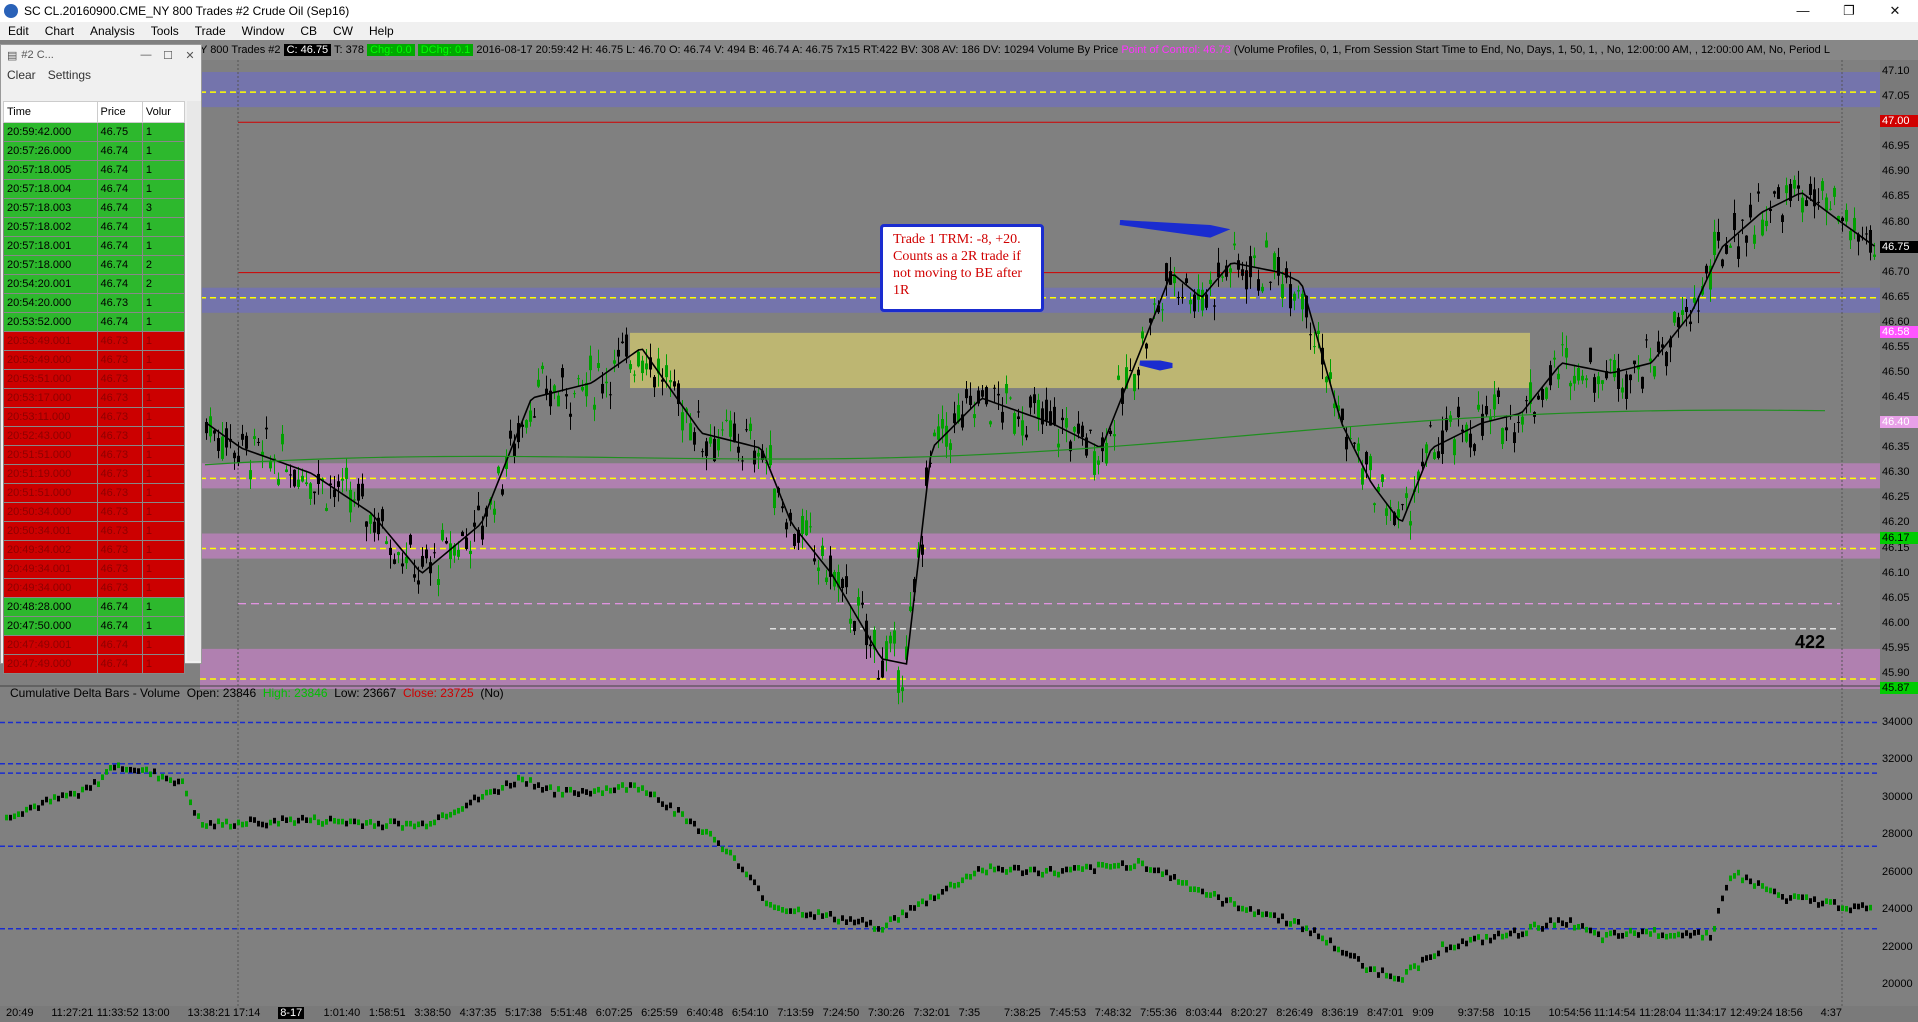 The image size is (1918, 1022). Describe the element at coordinates (94, 151) in the screenshot. I see `tas-row: 20:57:26.000 46.74 1` at that location.